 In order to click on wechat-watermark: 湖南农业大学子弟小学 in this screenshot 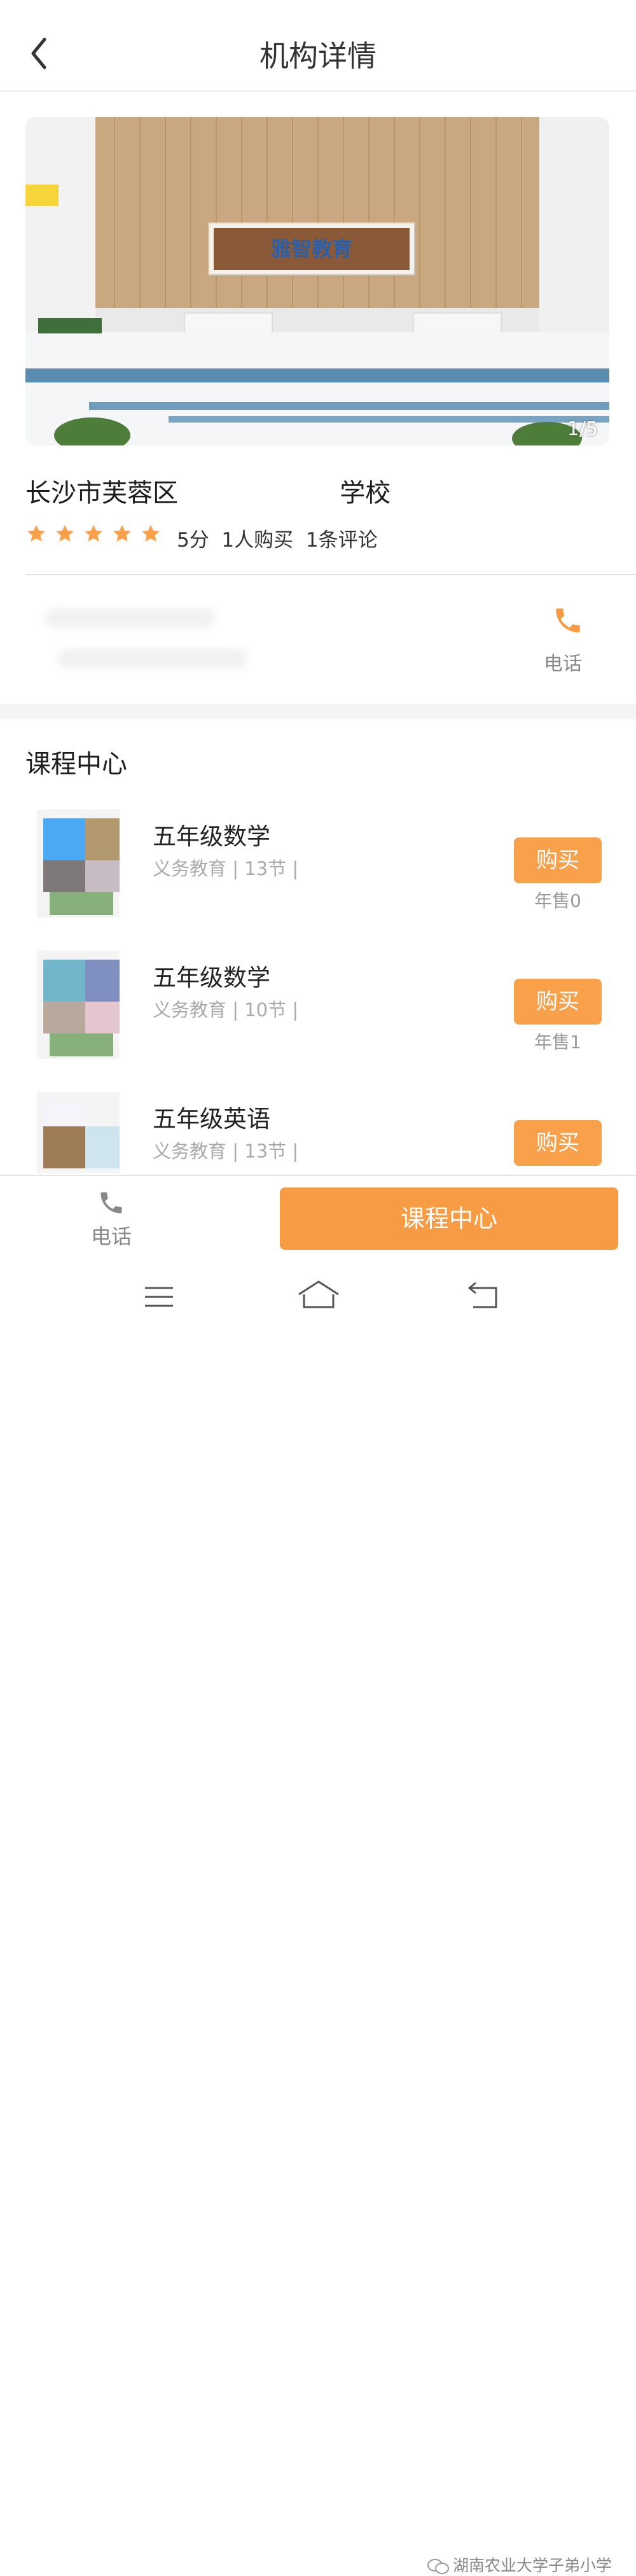, I will do `click(520, 2564)`.